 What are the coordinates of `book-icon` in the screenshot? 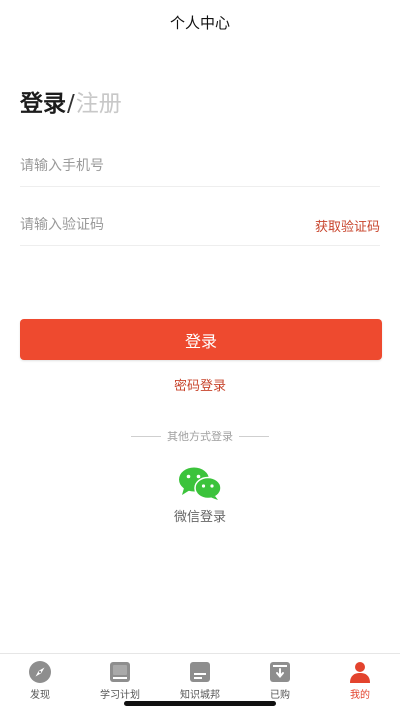 It's located at (120, 672).